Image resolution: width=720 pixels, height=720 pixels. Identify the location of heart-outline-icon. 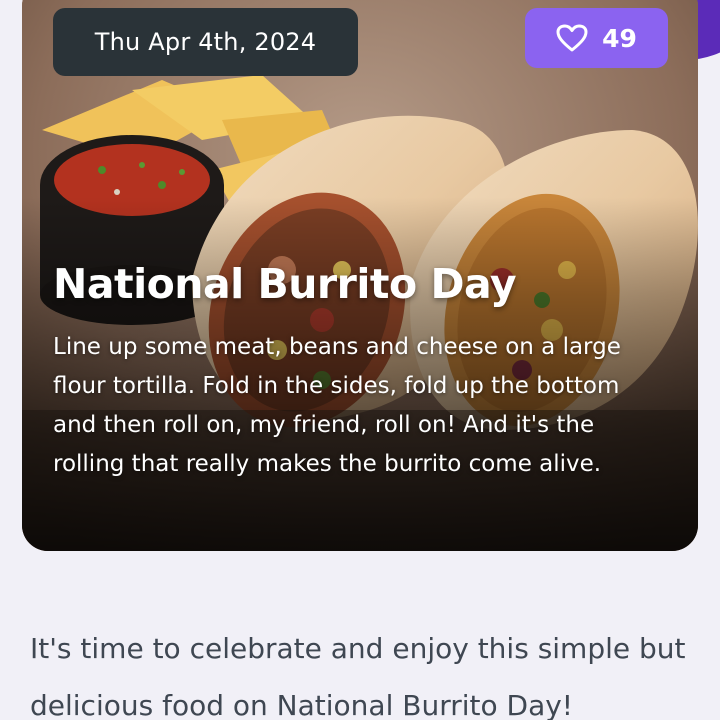
(572, 38).